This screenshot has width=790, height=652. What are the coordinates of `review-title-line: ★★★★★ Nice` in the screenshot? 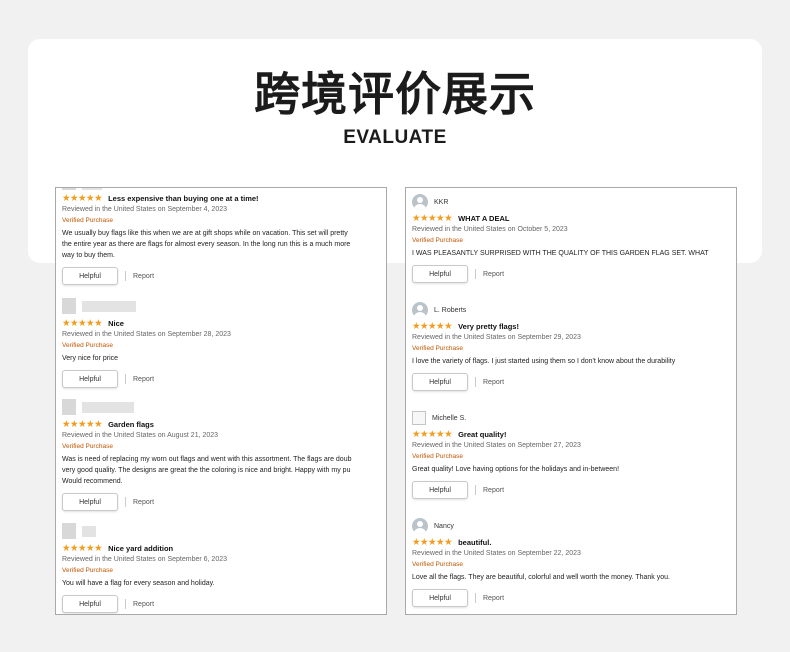 It's located at (224, 323).